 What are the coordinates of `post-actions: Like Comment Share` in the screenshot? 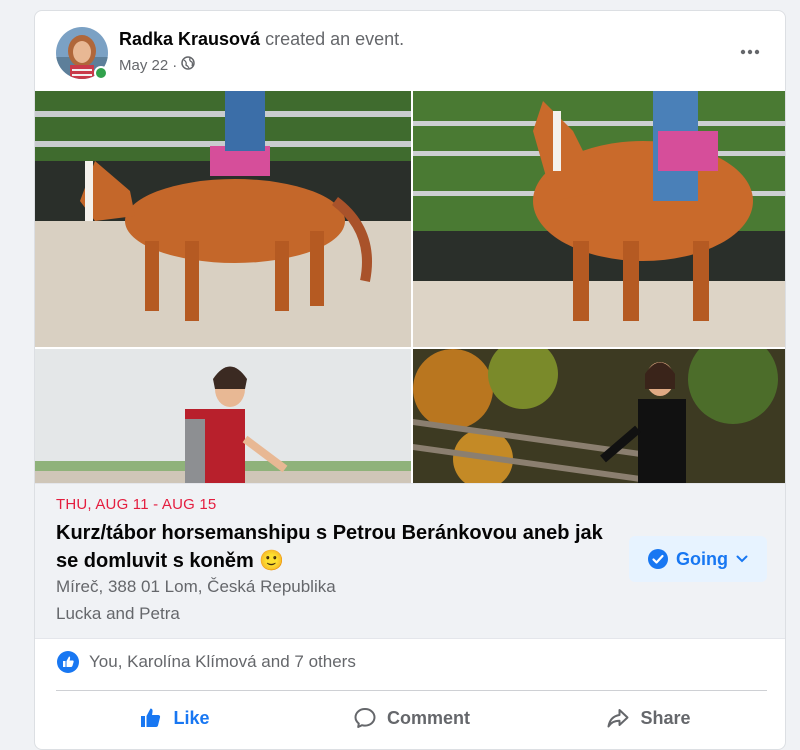 It's located at (411, 718).